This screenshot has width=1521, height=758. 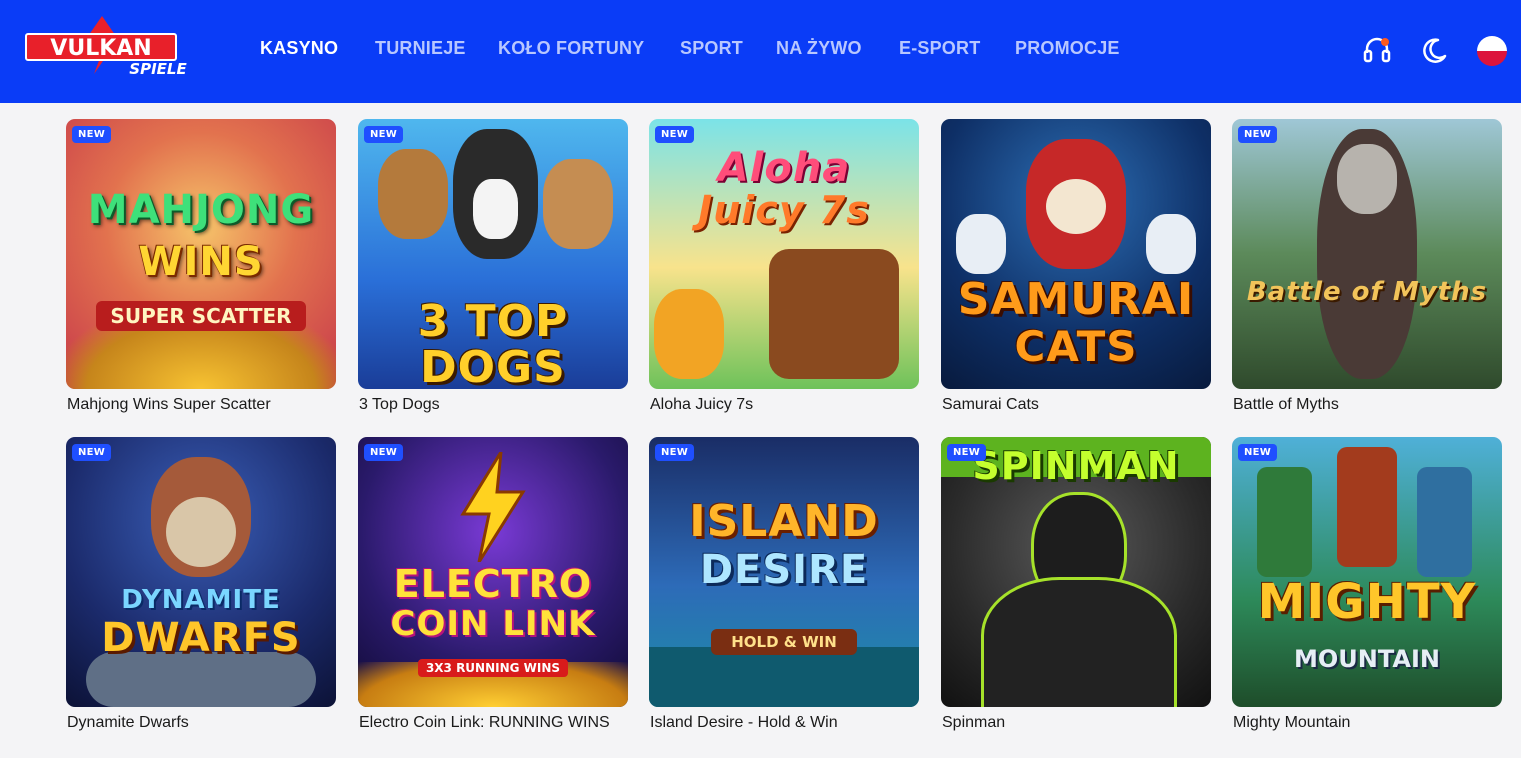 I want to click on art-title-line: ELECTRO, so click(x=493, y=584).